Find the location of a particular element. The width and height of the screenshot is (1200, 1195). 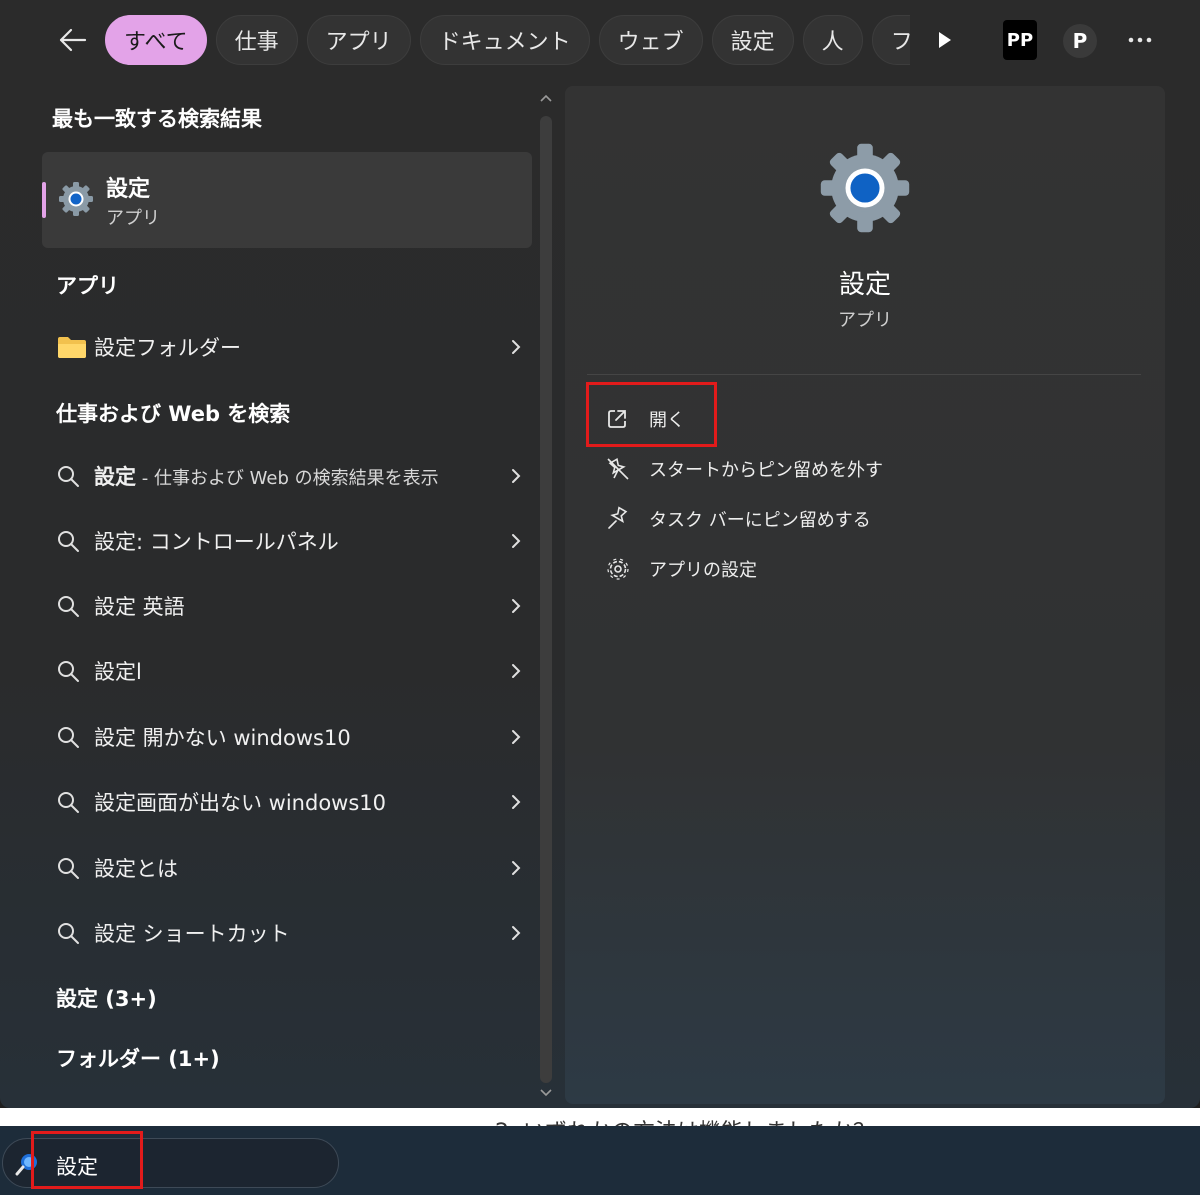

list-item-label: 設定 - 仕事および Web の検索結果を表示 is located at coordinates (300, 476).